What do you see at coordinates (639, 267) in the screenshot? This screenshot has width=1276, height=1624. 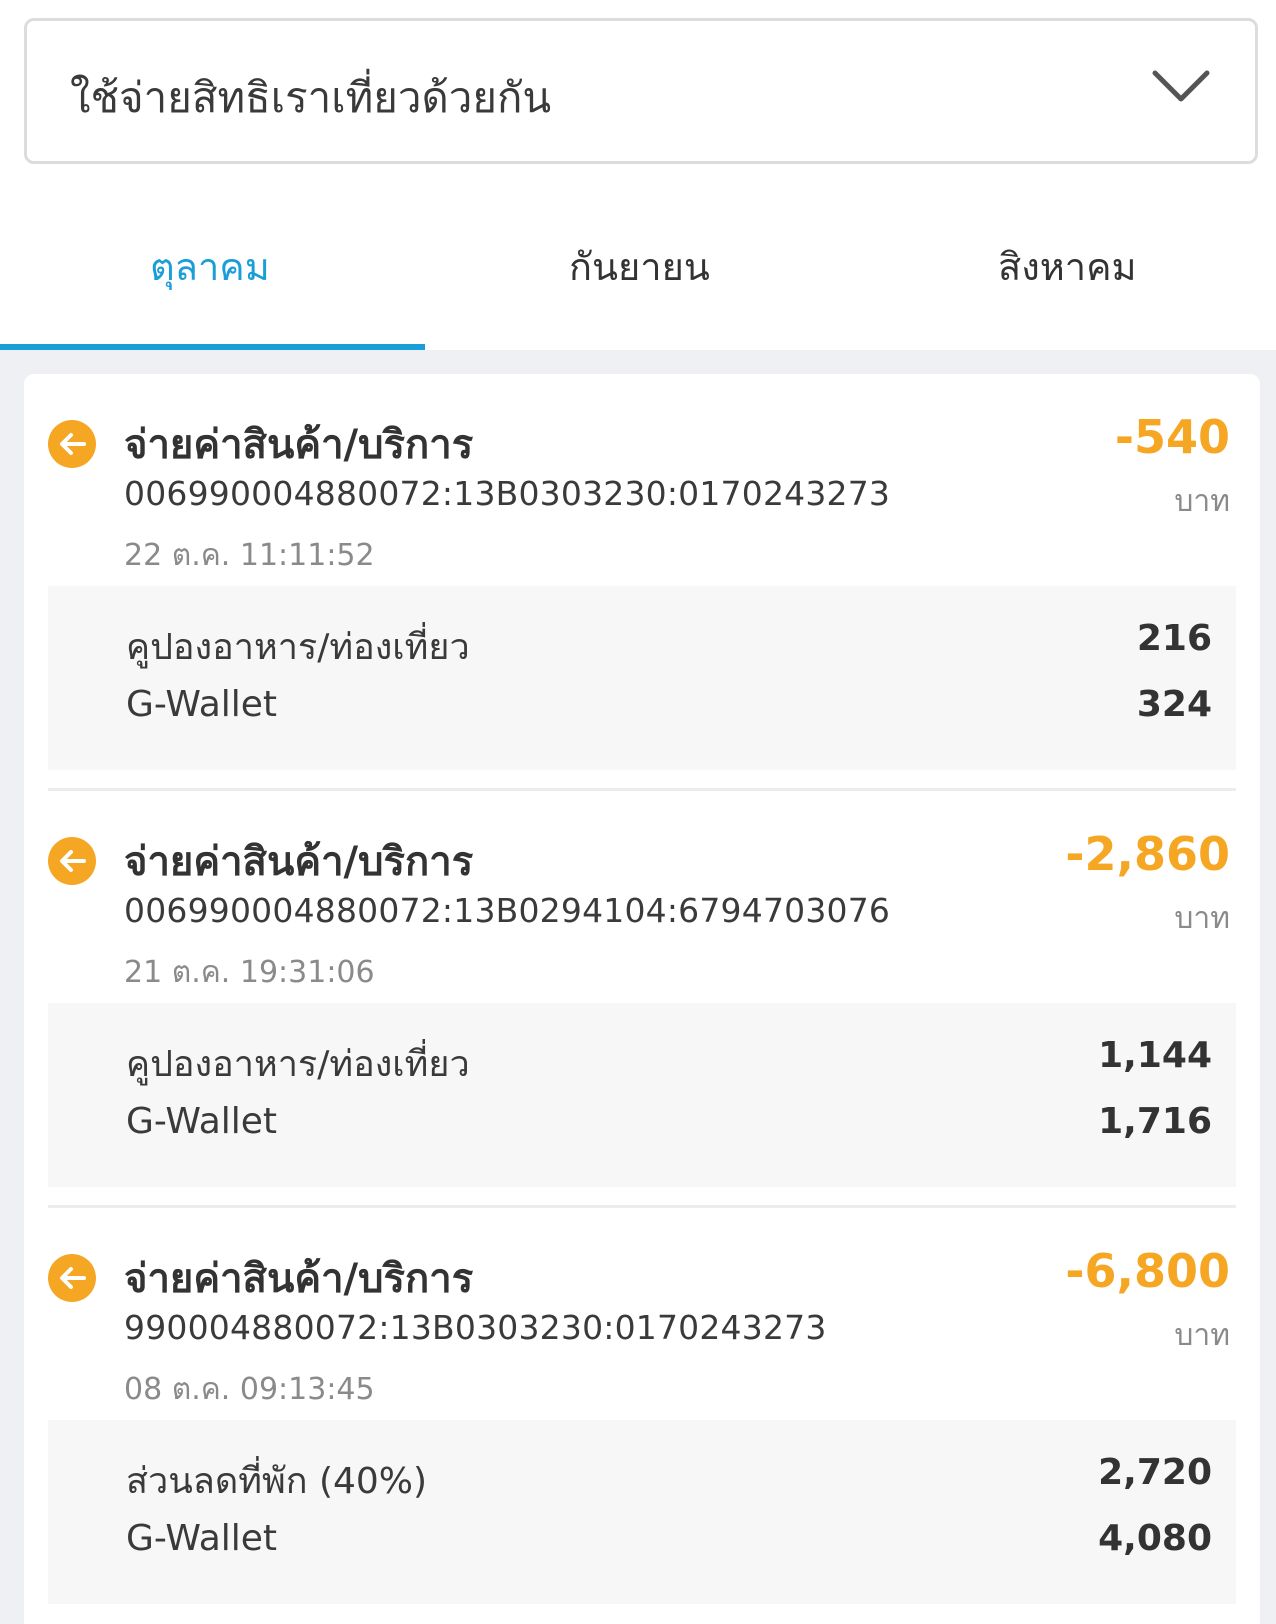 I see `tab-label: กันยายน` at bounding box center [639, 267].